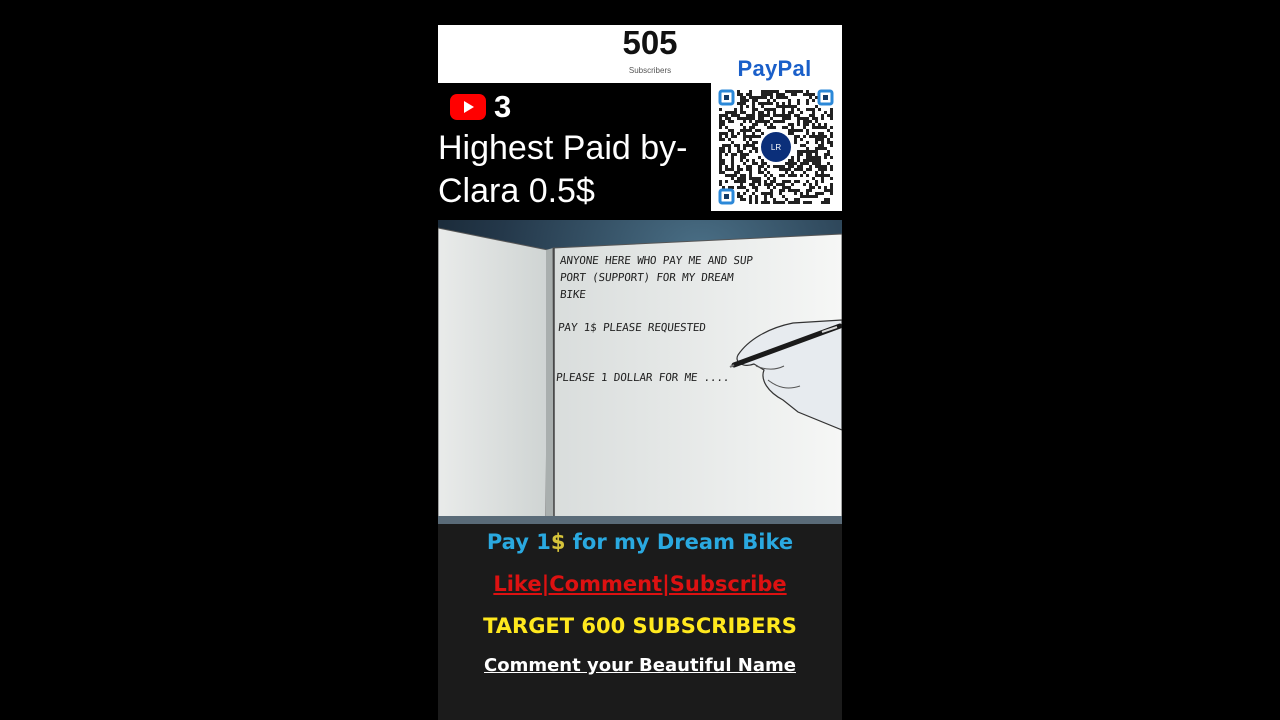  I want to click on comment-prompt: Comment your Beautiful Name, so click(640, 665).